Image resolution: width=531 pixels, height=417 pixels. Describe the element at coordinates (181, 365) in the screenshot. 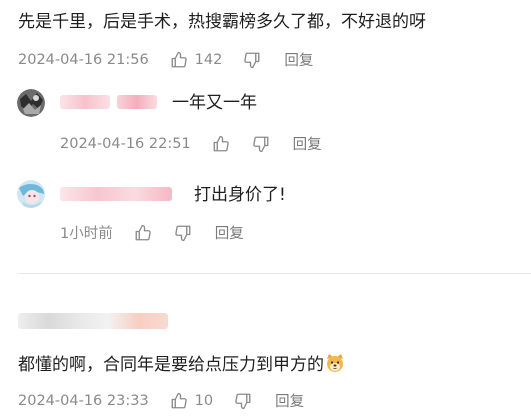

I see `comment-text: 都懂的啊，合同年是要给点压力到甲方的` at that location.